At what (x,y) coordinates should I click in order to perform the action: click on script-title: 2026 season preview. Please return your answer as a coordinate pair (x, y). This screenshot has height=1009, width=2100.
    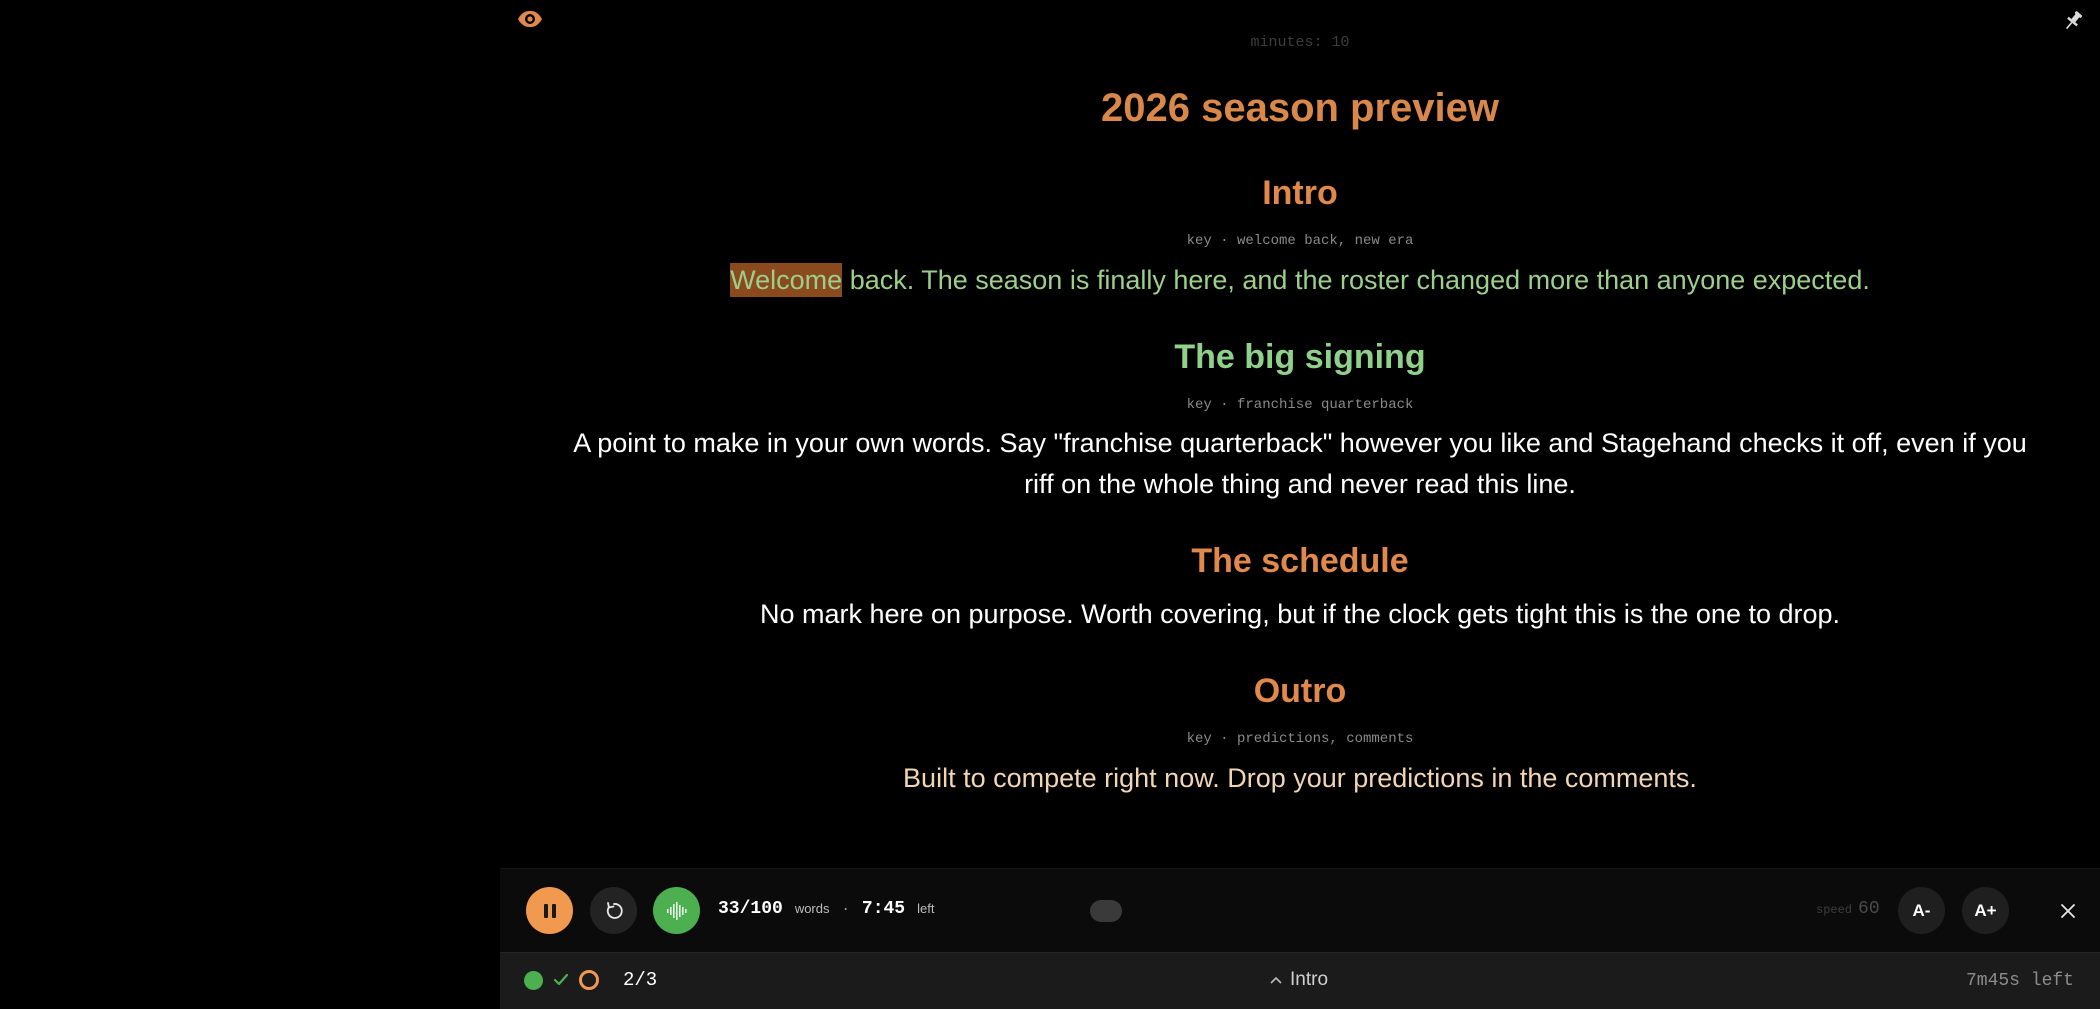
    Looking at the image, I should click on (1300, 108).